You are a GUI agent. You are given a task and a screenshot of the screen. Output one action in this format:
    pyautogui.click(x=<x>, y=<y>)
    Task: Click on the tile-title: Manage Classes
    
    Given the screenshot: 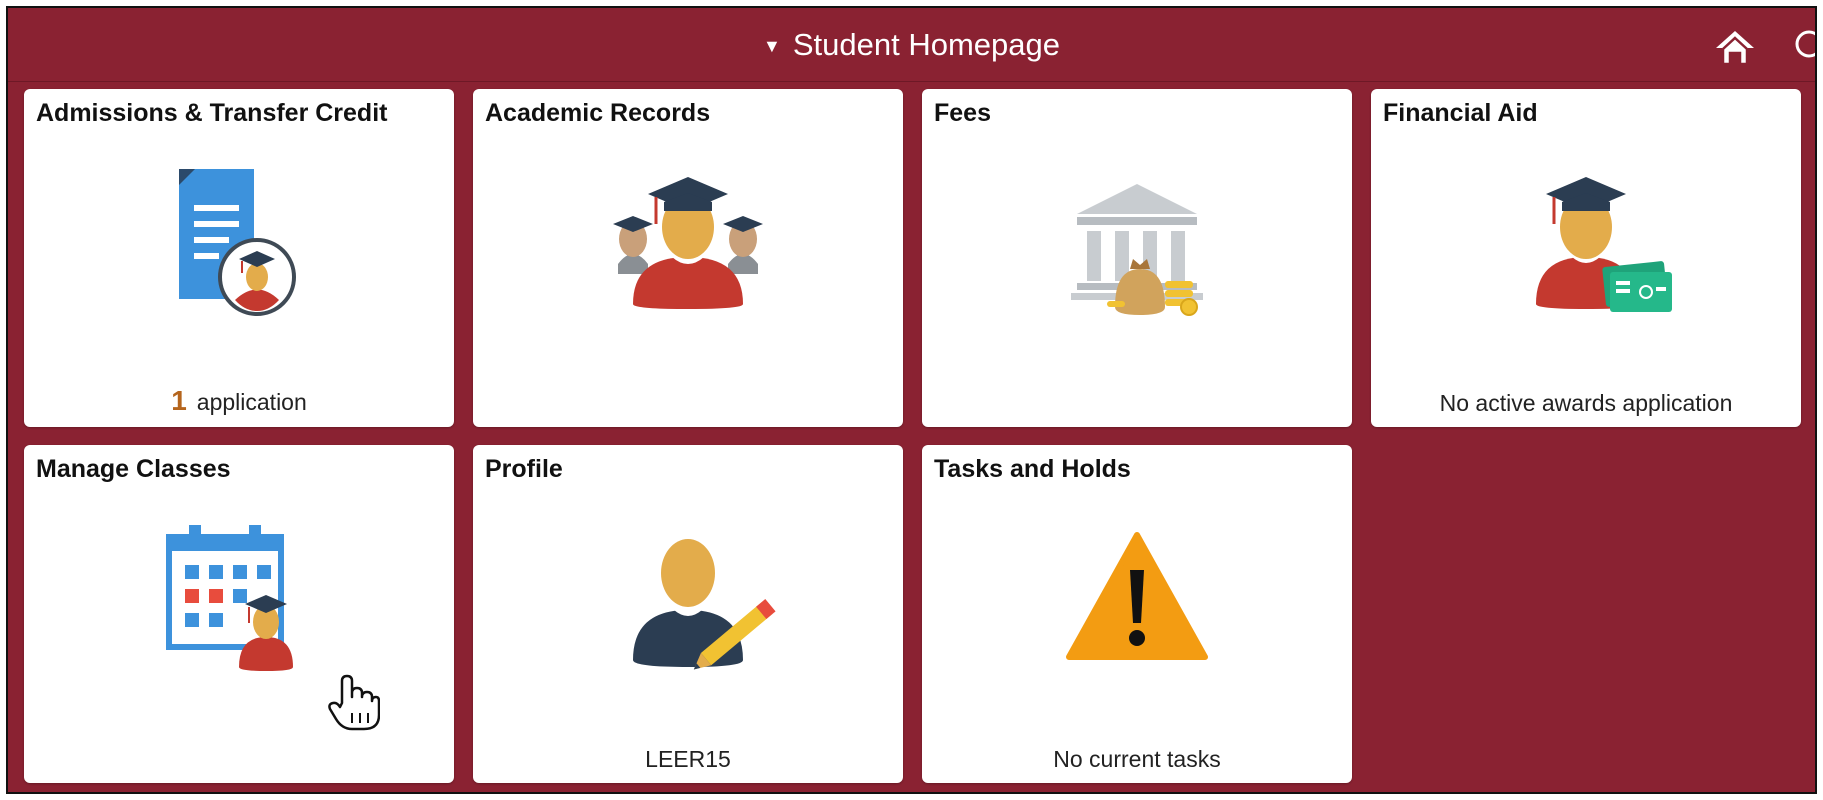 What is the action you would take?
    pyautogui.click(x=133, y=469)
    